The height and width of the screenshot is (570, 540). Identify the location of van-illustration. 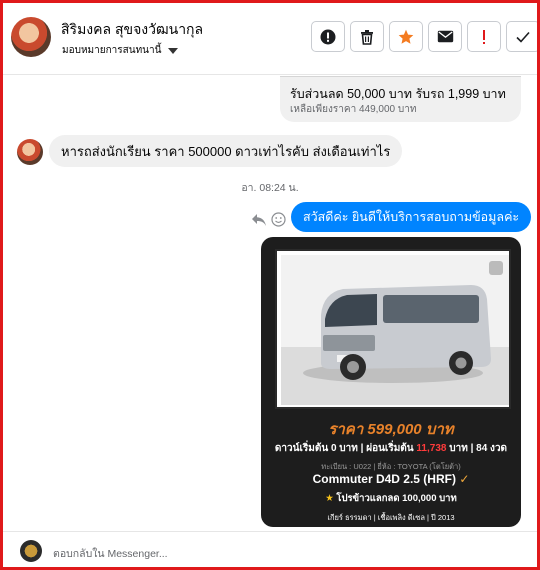
(395, 330).